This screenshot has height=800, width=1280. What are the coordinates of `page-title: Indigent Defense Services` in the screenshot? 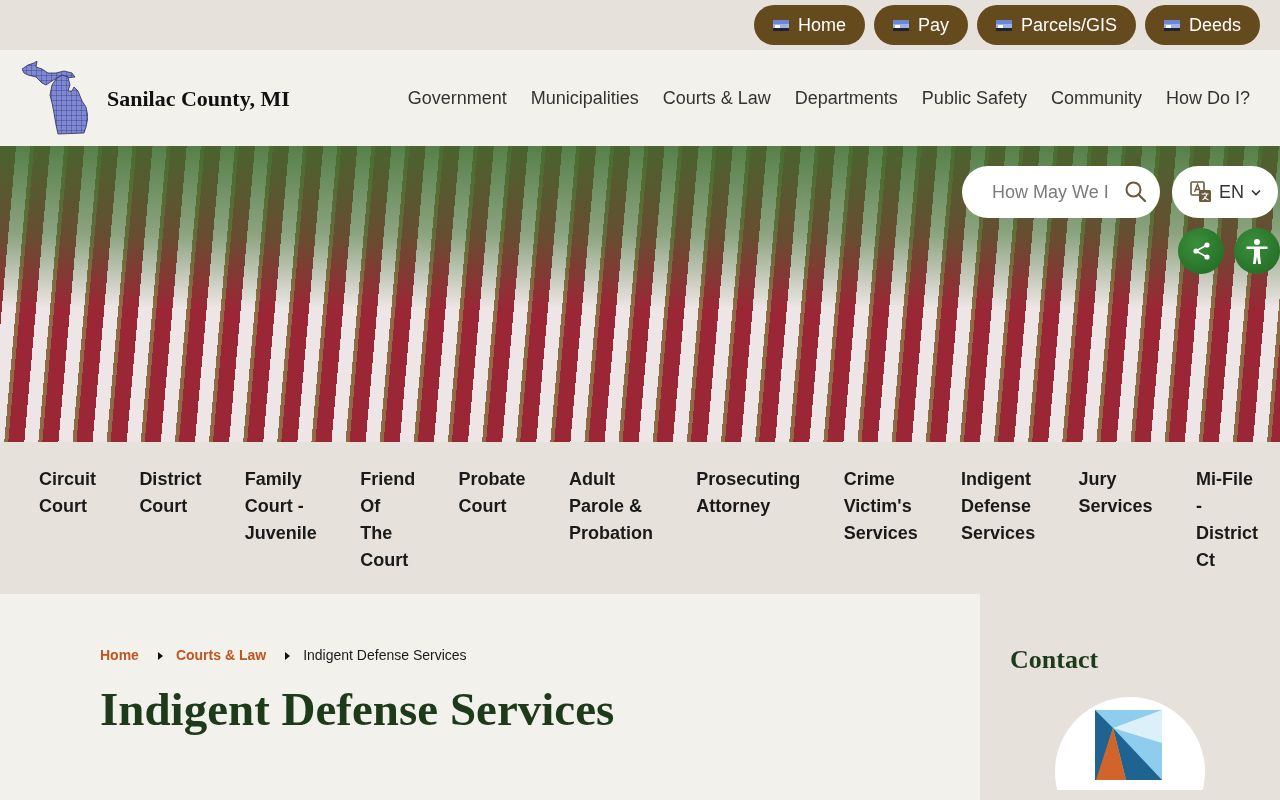 It's located at (357, 710).